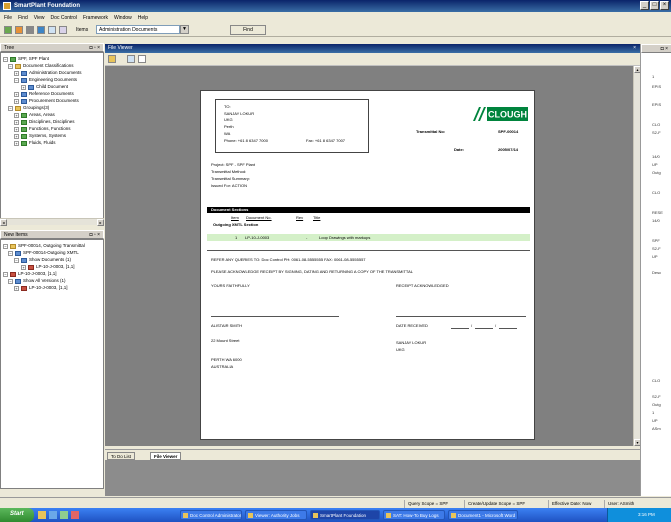 The width and height of the screenshot is (671, 522). Describe the element at coordinates (257, 237) in the screenshot. I see `row-document-no: LP-10-J-0003` at that location.